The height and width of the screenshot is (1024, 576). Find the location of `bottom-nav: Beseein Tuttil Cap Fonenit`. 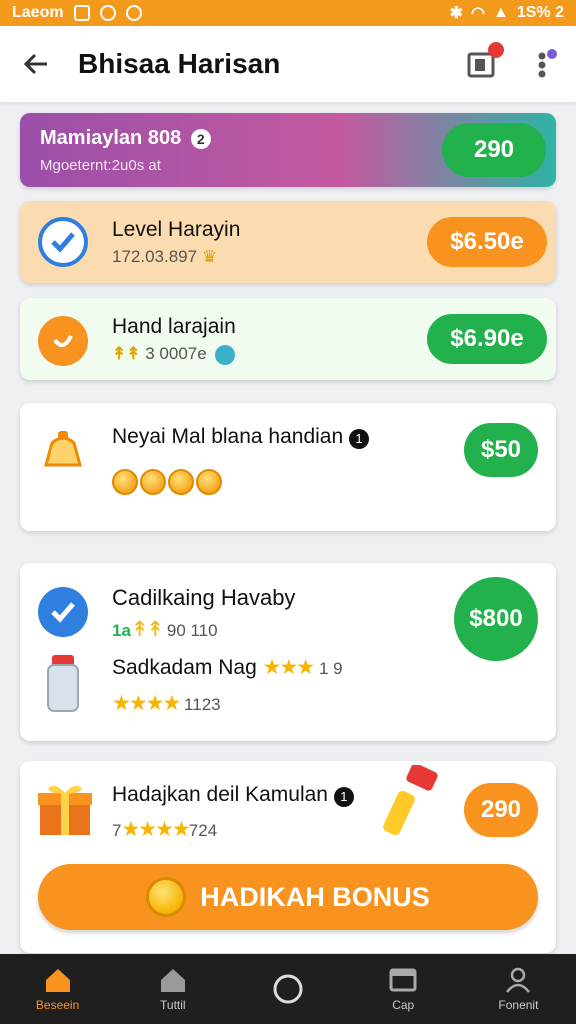

bottom-nav: Beseein Tuttil Cap Fonenit is located at coordinates (288, 989).